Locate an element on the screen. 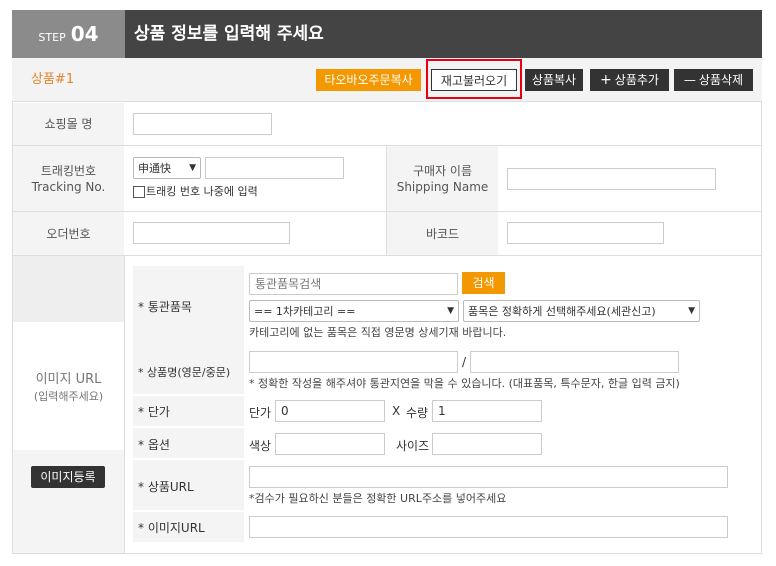 The width and height of the screenshot is (776, 566). register-image-button: 이미지등록 is located at coordinates (68, 477).